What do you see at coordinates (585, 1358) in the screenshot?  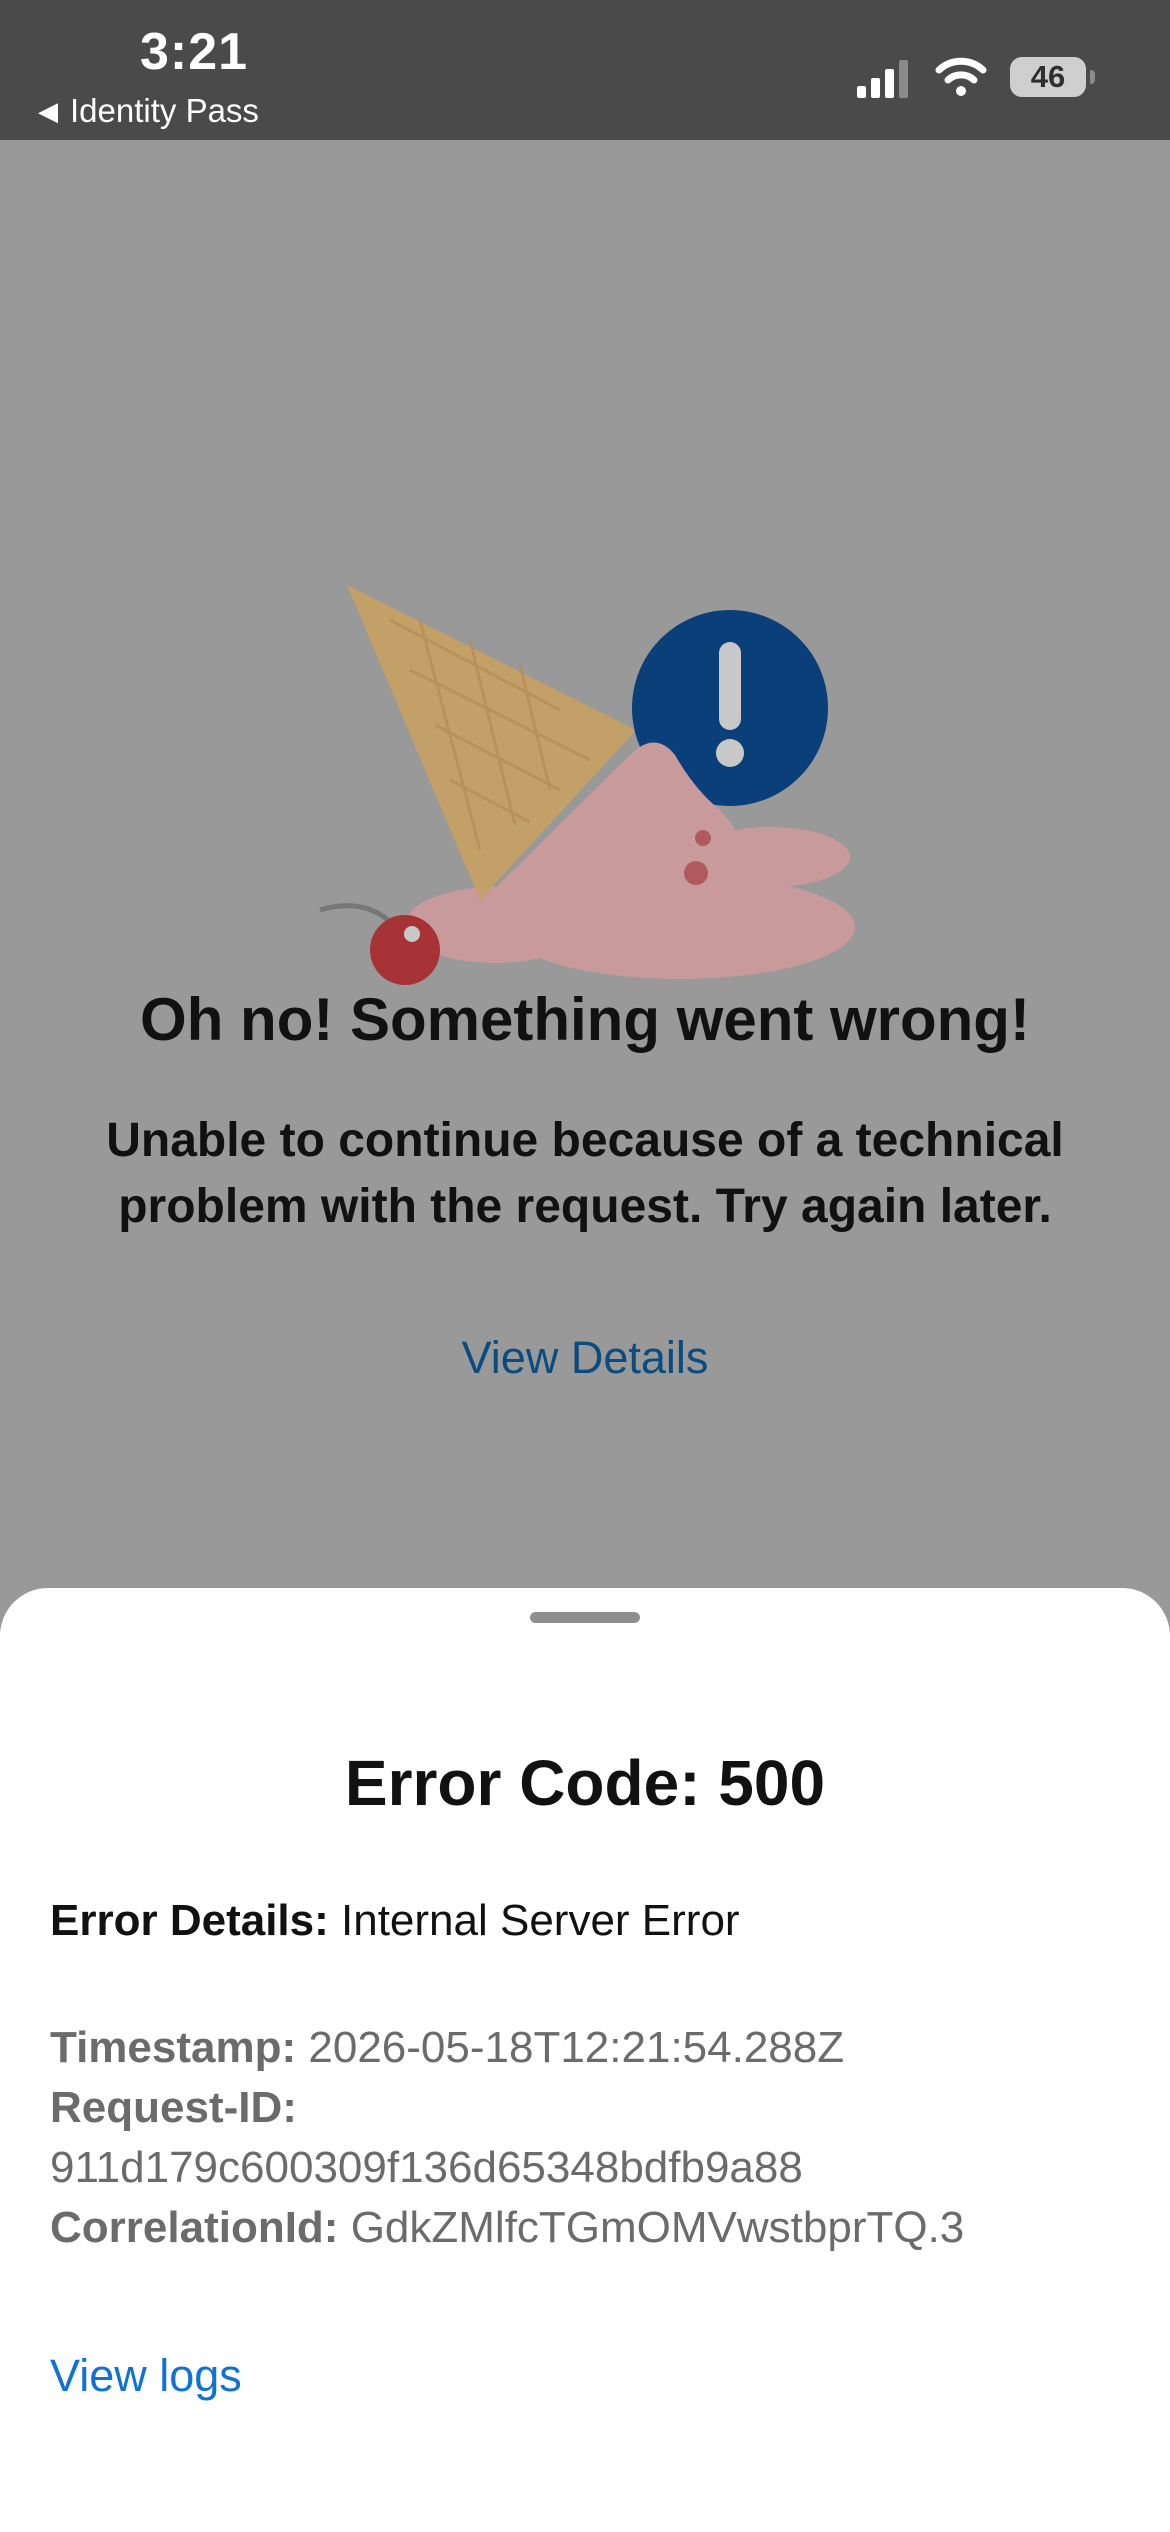 I see `view-details-link: View Details` at bounding box center [585, 1358].